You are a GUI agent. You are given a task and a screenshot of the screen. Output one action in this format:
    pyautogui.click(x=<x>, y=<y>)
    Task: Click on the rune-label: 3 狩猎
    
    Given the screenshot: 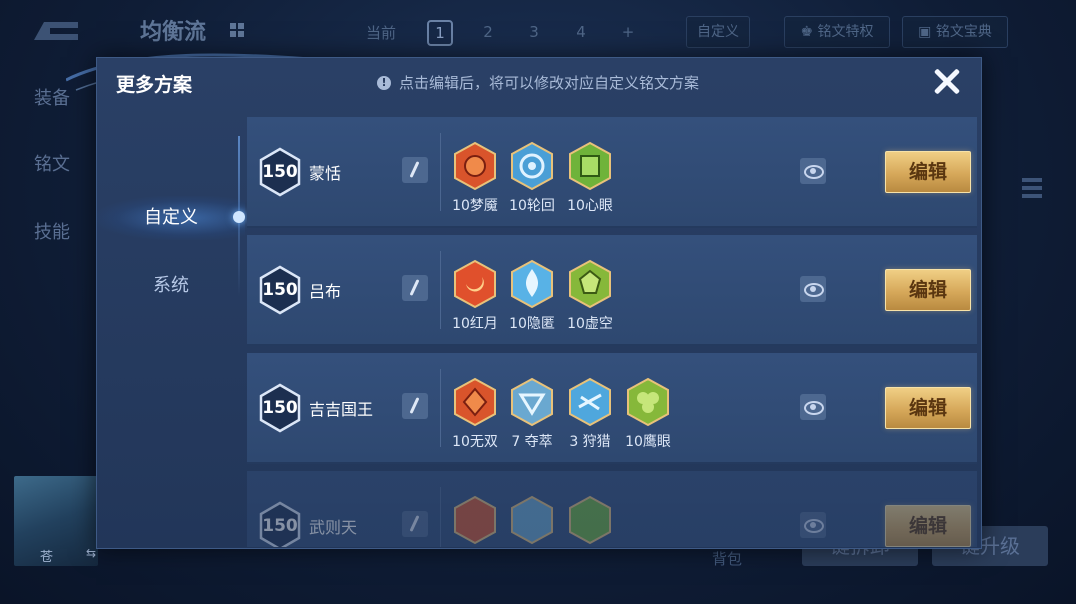 What is the action you would take?
    pyautogui.click(x=590, y=442)
    